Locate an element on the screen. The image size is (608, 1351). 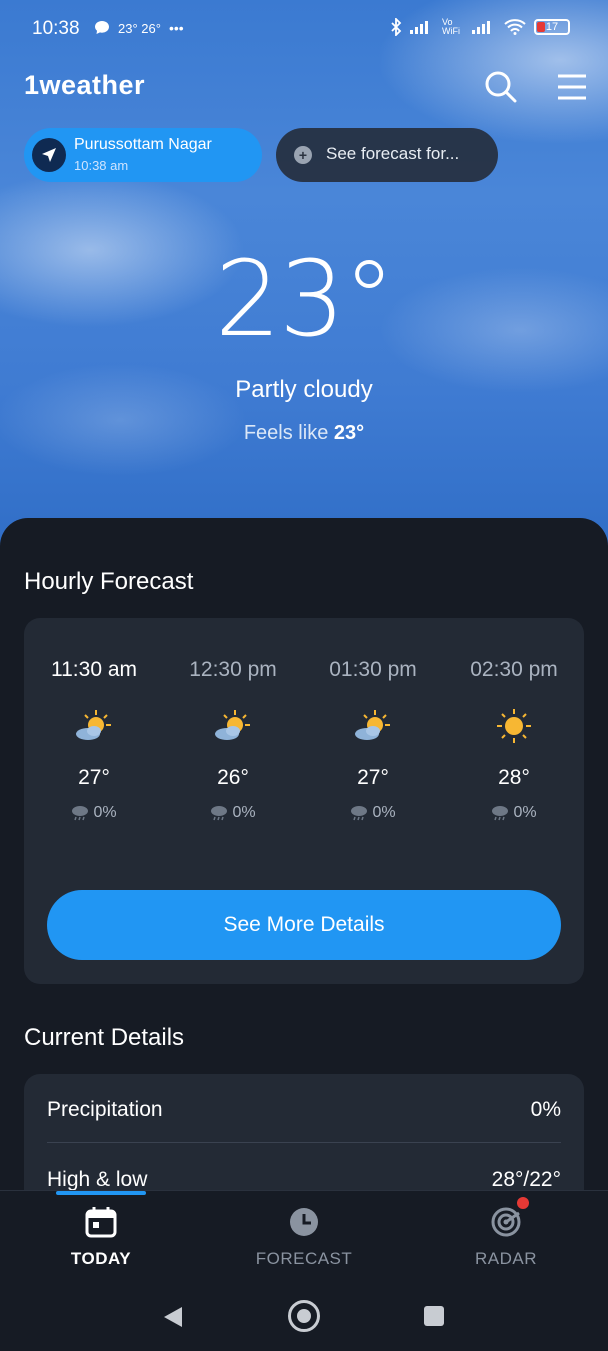
location-arrow-icon is located at coordinates (49, 155).